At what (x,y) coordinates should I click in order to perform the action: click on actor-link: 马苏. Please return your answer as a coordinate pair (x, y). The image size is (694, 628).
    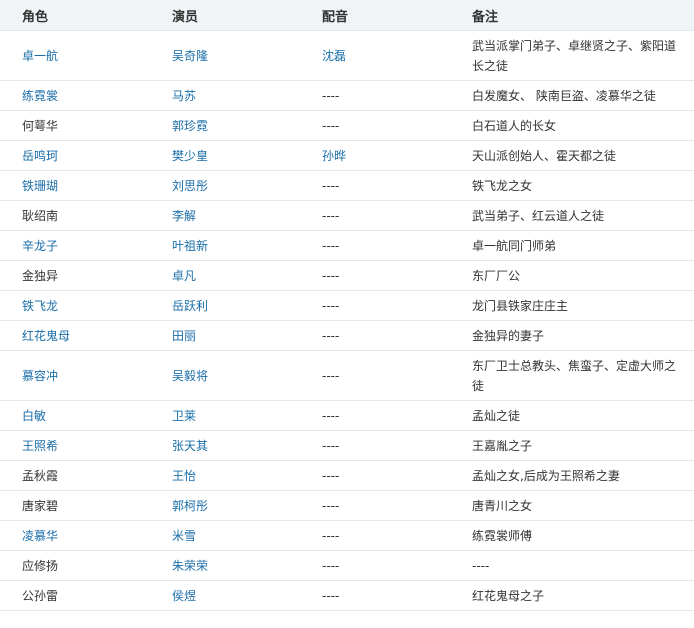
    Looking at the image, I should click on (184, 96).